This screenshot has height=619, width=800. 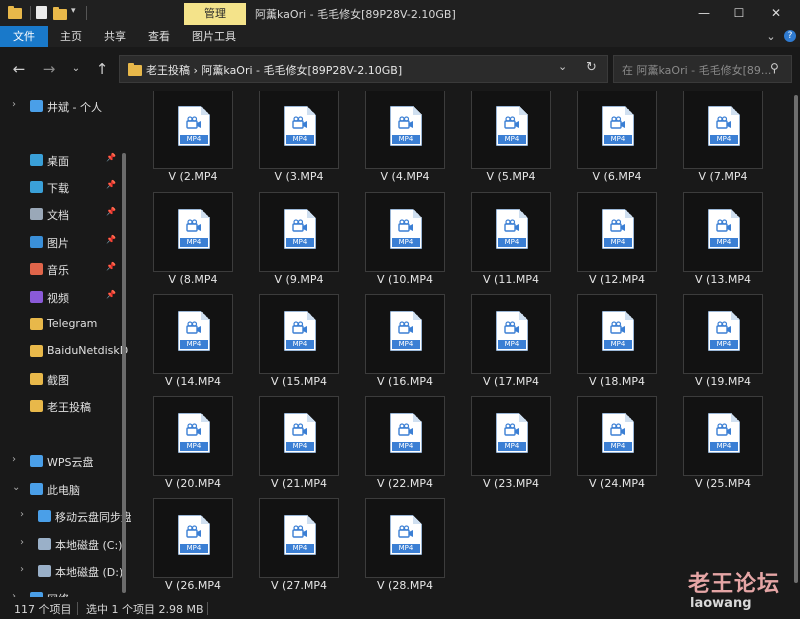 What do you see at coordinates (65, 351) in the screenshot?
I see `sidebar-item-baidunetdisk: BaiduNetdiskD` at bounding box center [65, 351].